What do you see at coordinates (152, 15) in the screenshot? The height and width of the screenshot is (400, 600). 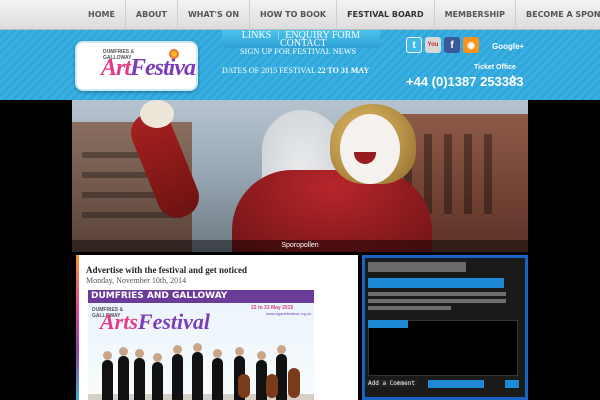 I see `nav-about: ABOUT` at bounding box center [152, 15].